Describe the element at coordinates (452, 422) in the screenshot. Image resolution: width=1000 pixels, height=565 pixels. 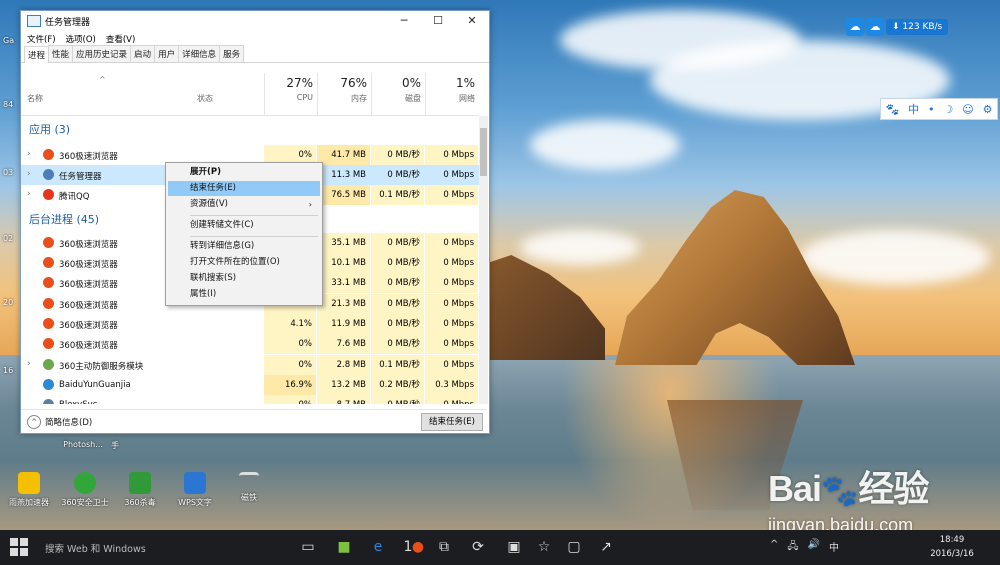
I see `end-task-button: 结束任务(E)` at that location.